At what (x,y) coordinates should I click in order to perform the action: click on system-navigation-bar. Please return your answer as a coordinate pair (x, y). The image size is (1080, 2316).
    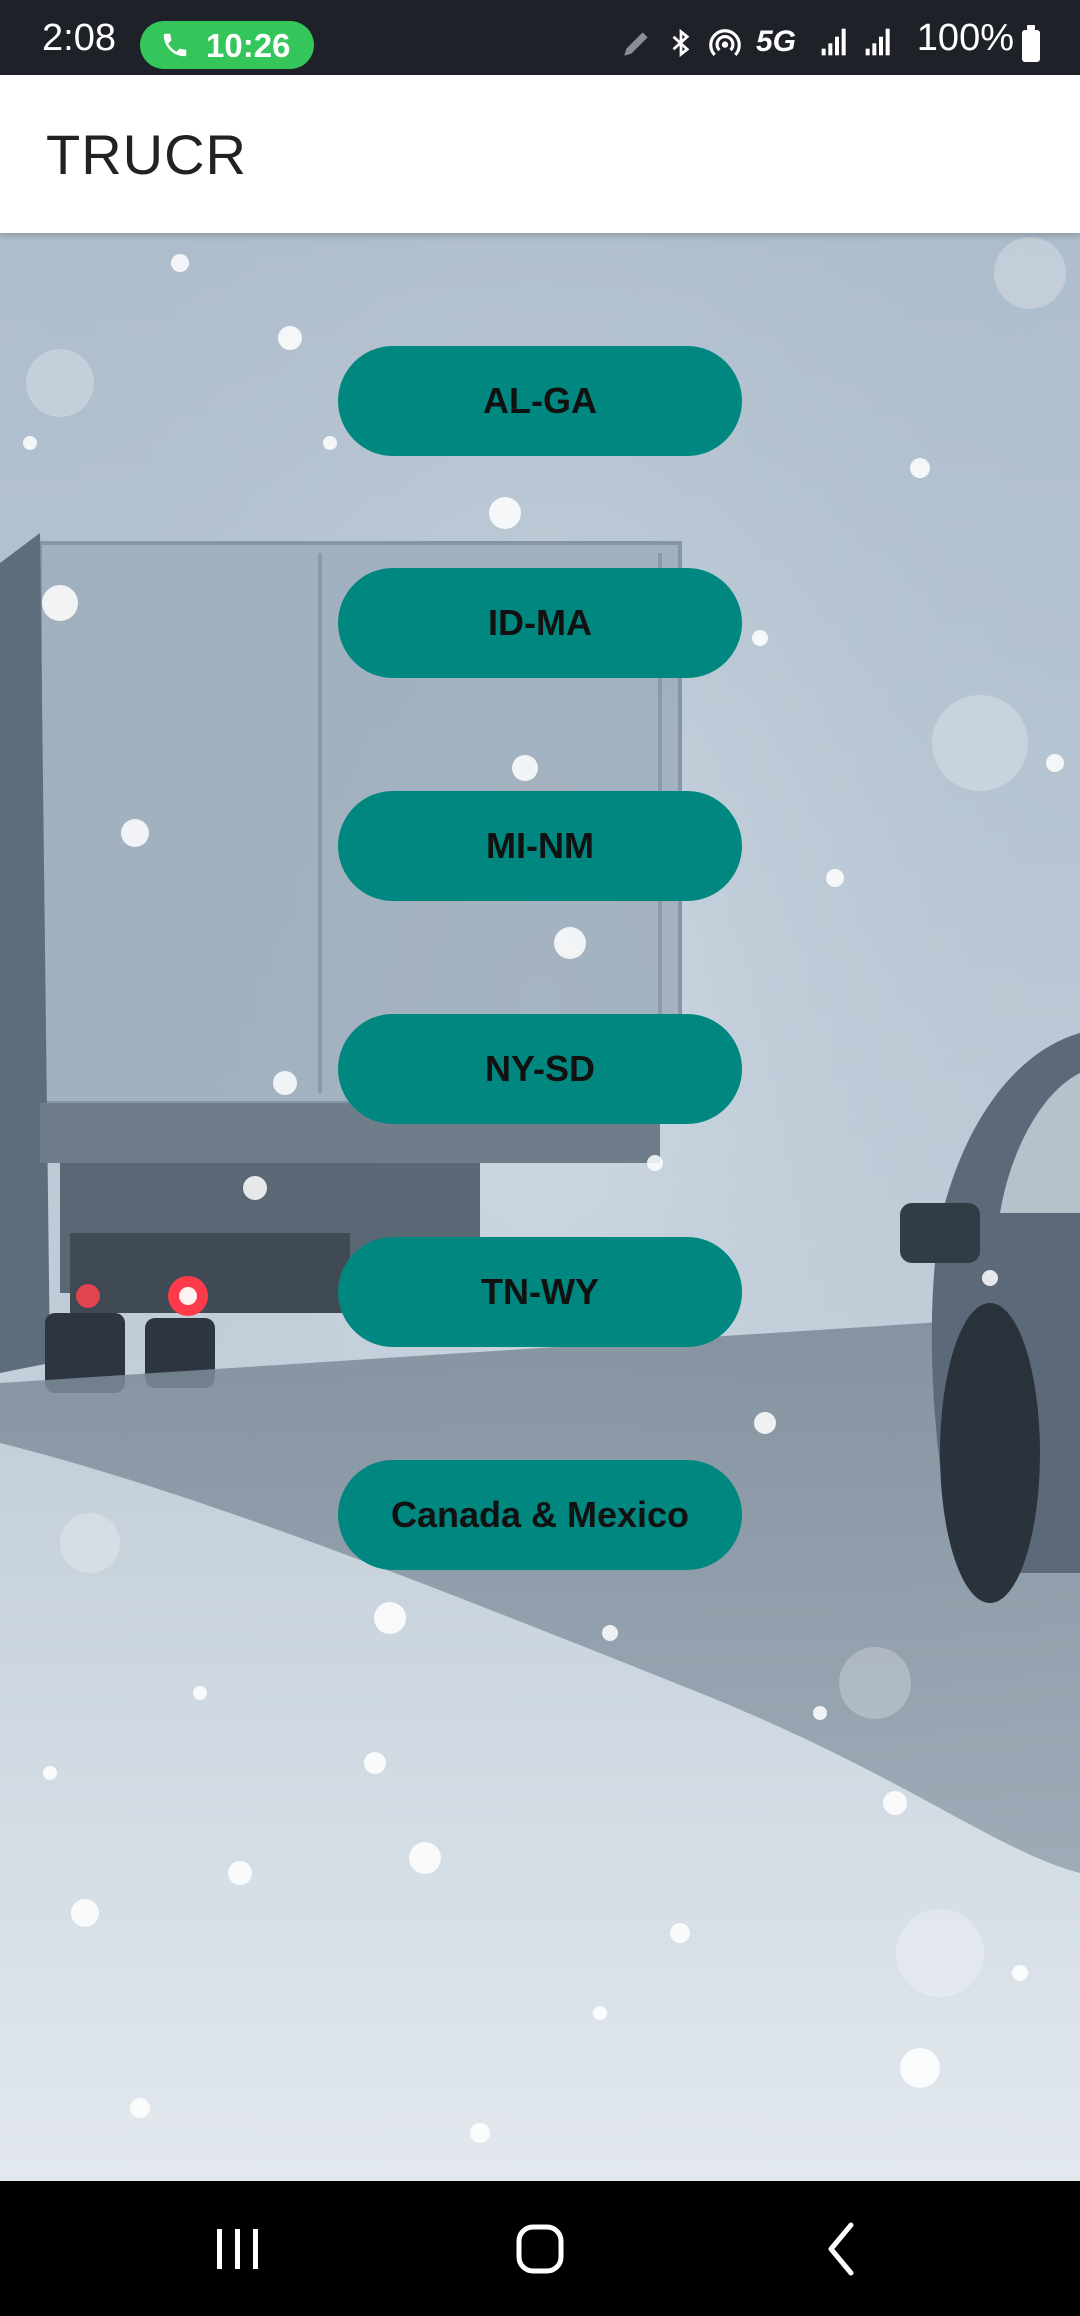
    Looking at the image, I should click on (540, 2248).